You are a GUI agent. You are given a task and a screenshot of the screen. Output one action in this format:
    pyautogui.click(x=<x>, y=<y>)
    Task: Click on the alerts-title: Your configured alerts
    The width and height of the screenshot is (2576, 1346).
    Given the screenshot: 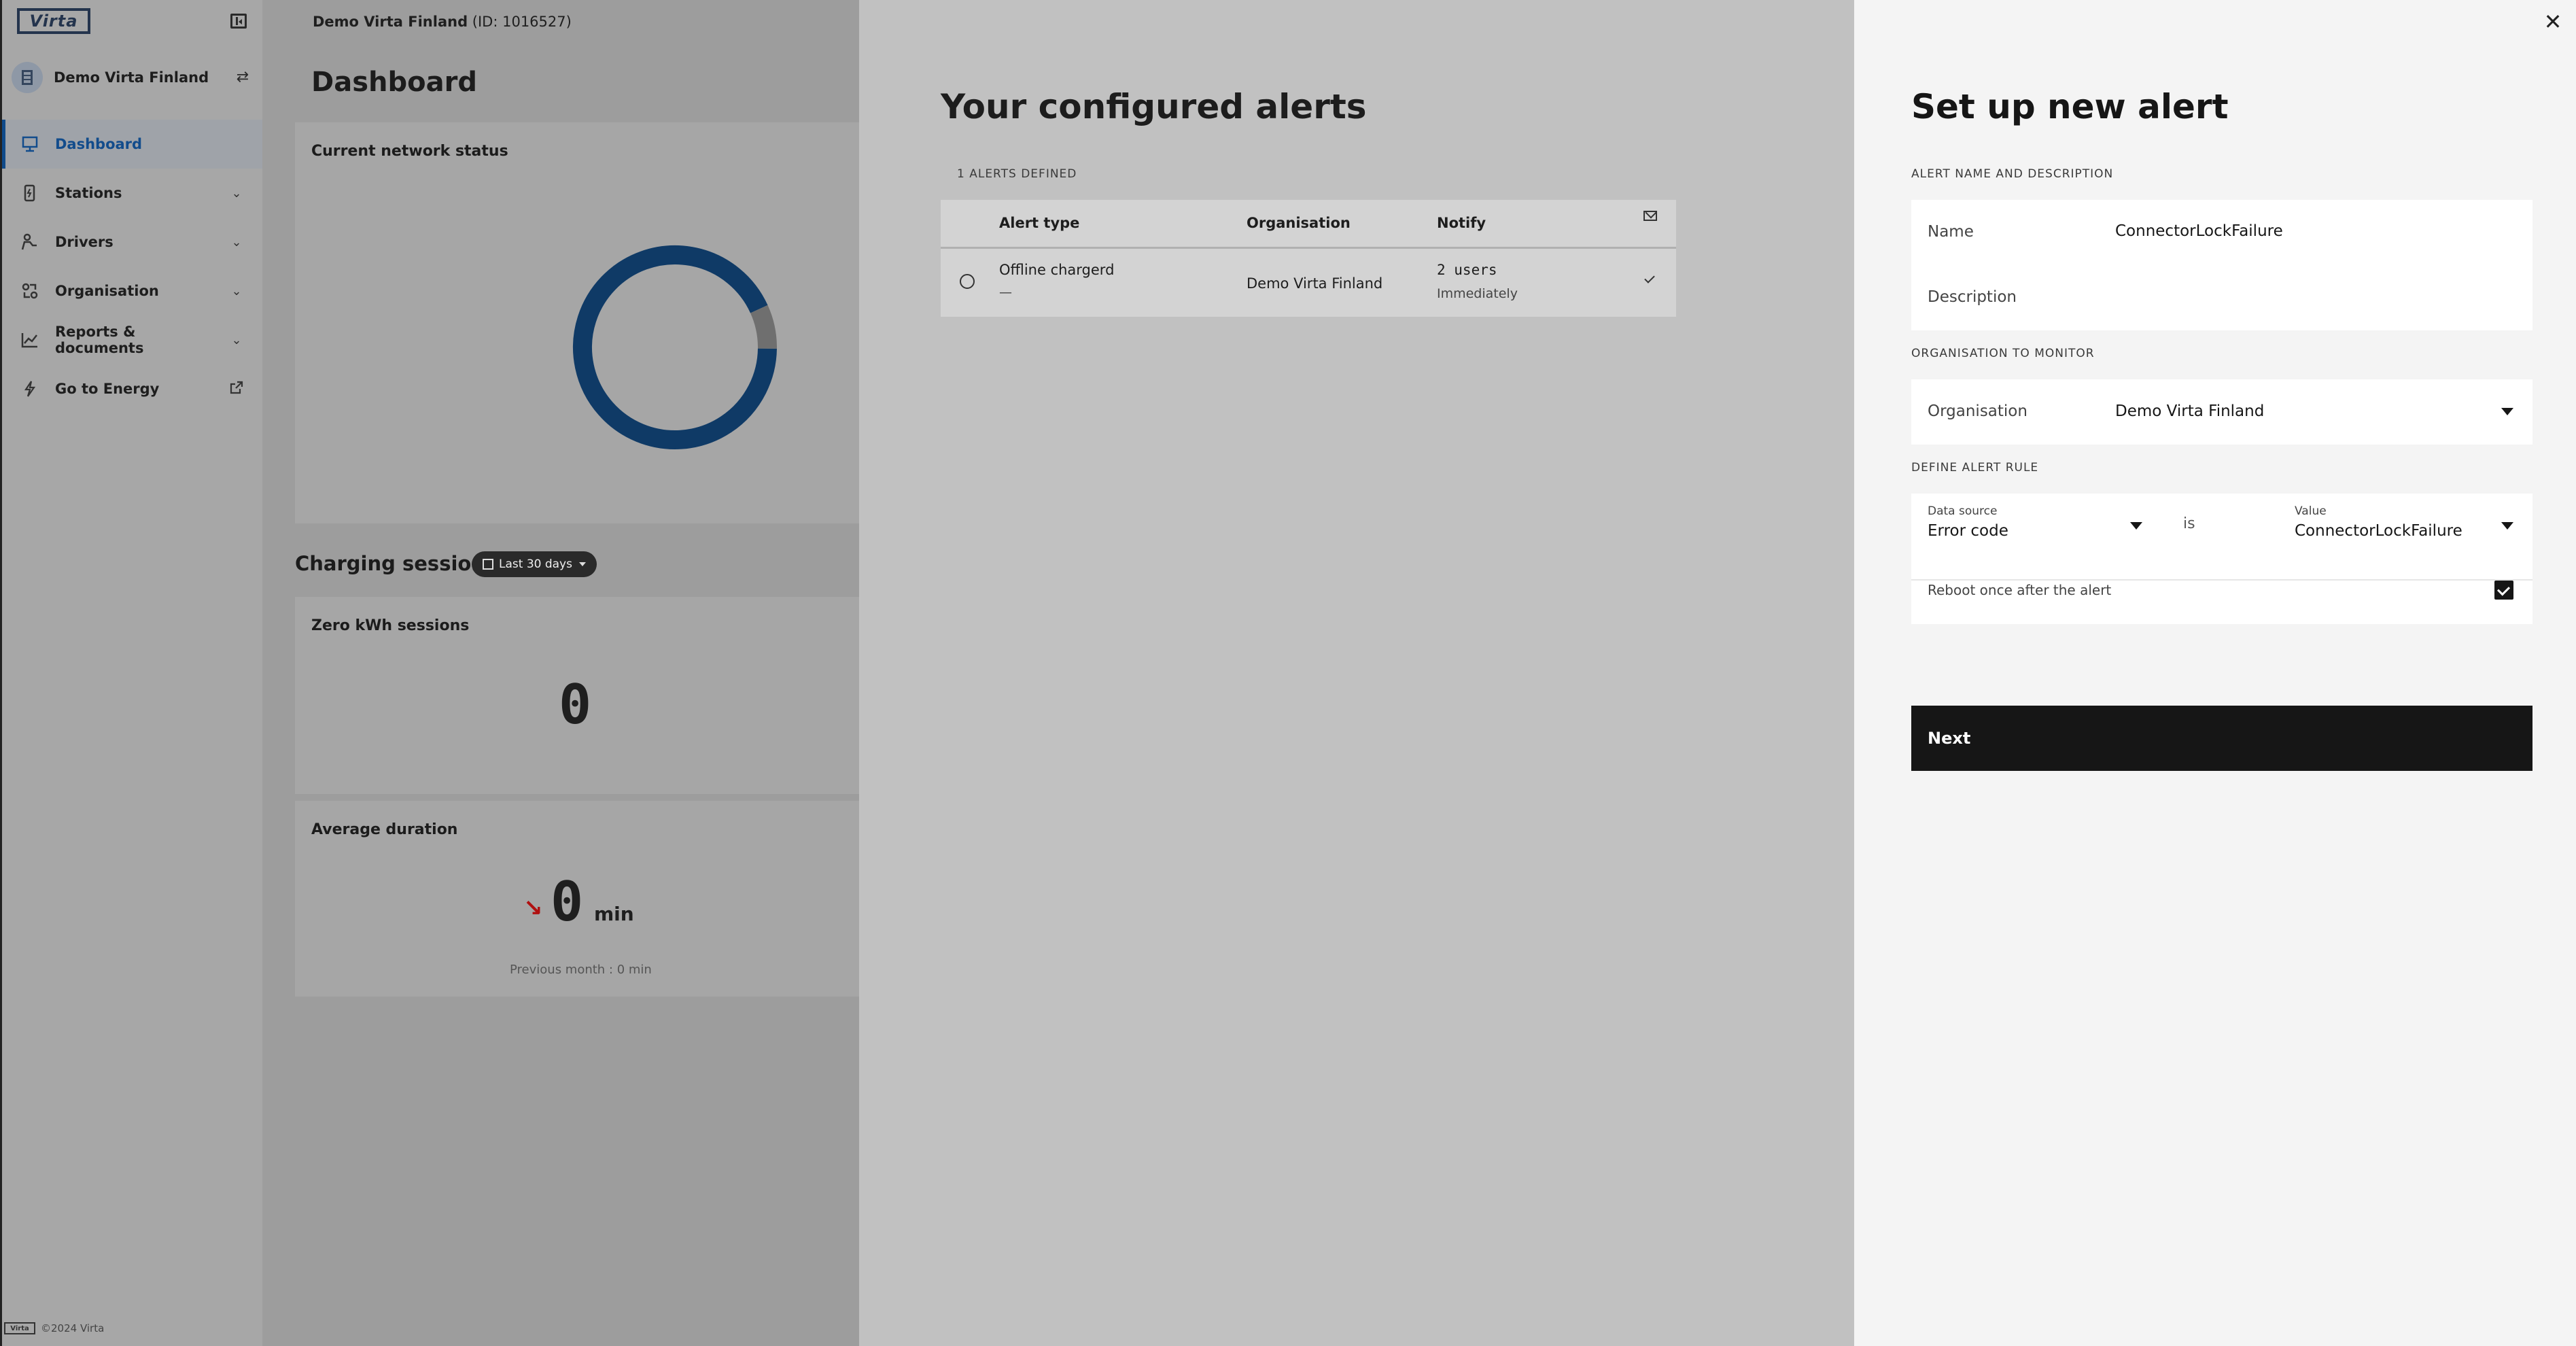 What is the action you would take?
    pyautogui.click(x=1154, y=107)
    